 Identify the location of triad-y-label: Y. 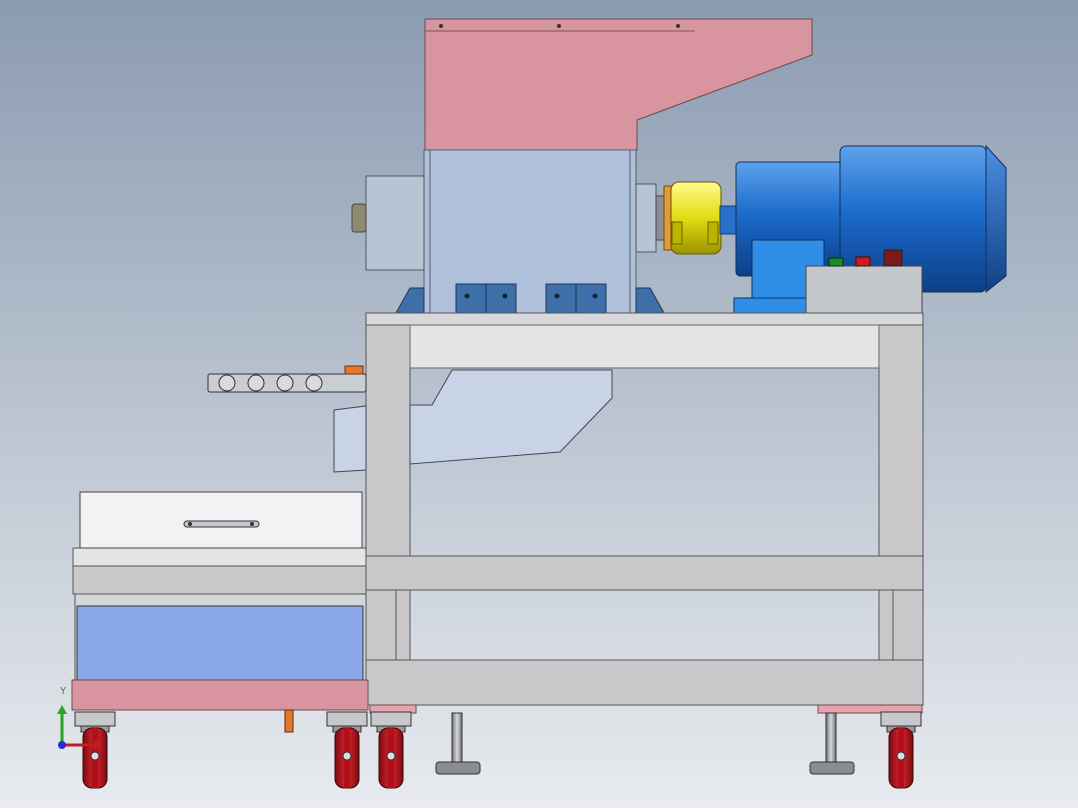
(63, 691).